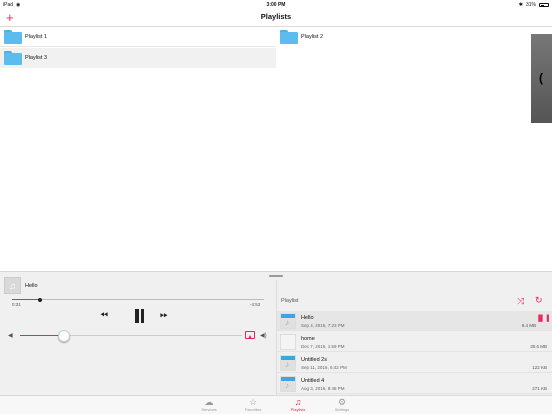  I want to click on side-panel-handle: (, so click(541, 78).